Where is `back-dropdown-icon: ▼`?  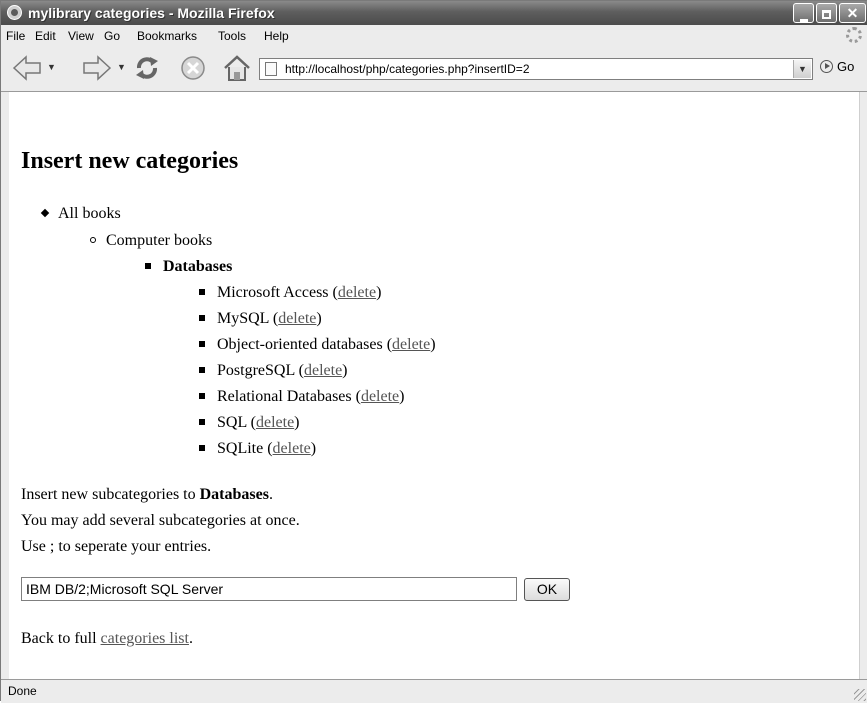 back-dropdown-icon: ▼ is located at coordinates (51, 67).